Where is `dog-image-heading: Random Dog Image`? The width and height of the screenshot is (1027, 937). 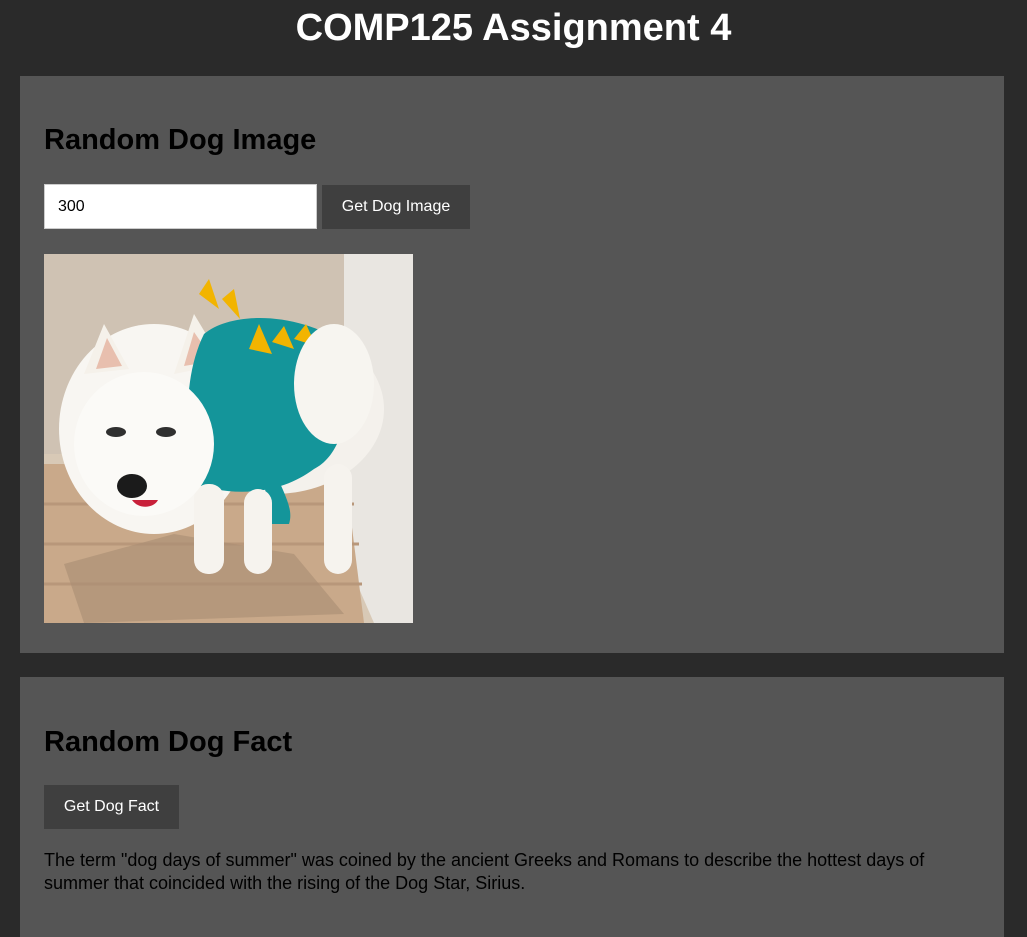 dog-image-heading: Random Dog Image is located at coordinates (180, 140).